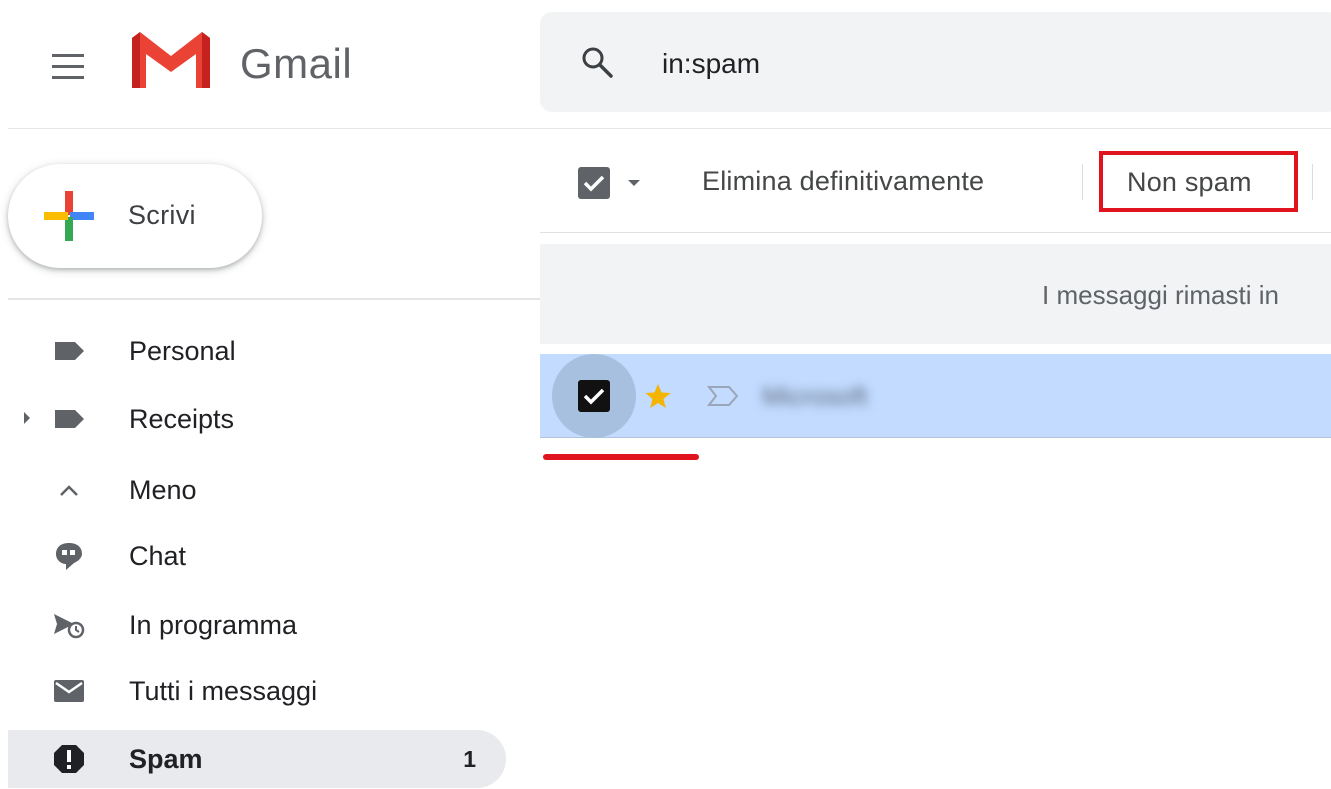 The width and height of the screenshot is (1331, 789). I want to click on sidebar-item-label: Chat, so click(158, 556).